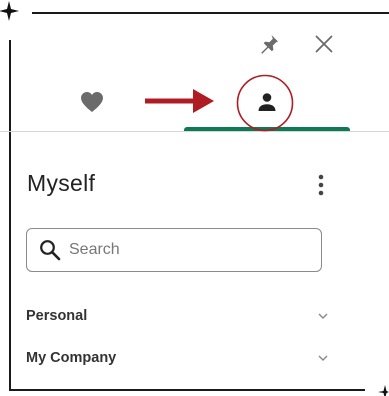  What do you see at coordinates (265, 103) in the screenshot?
I see `annotation-circle` at bounding box center [265, 103].